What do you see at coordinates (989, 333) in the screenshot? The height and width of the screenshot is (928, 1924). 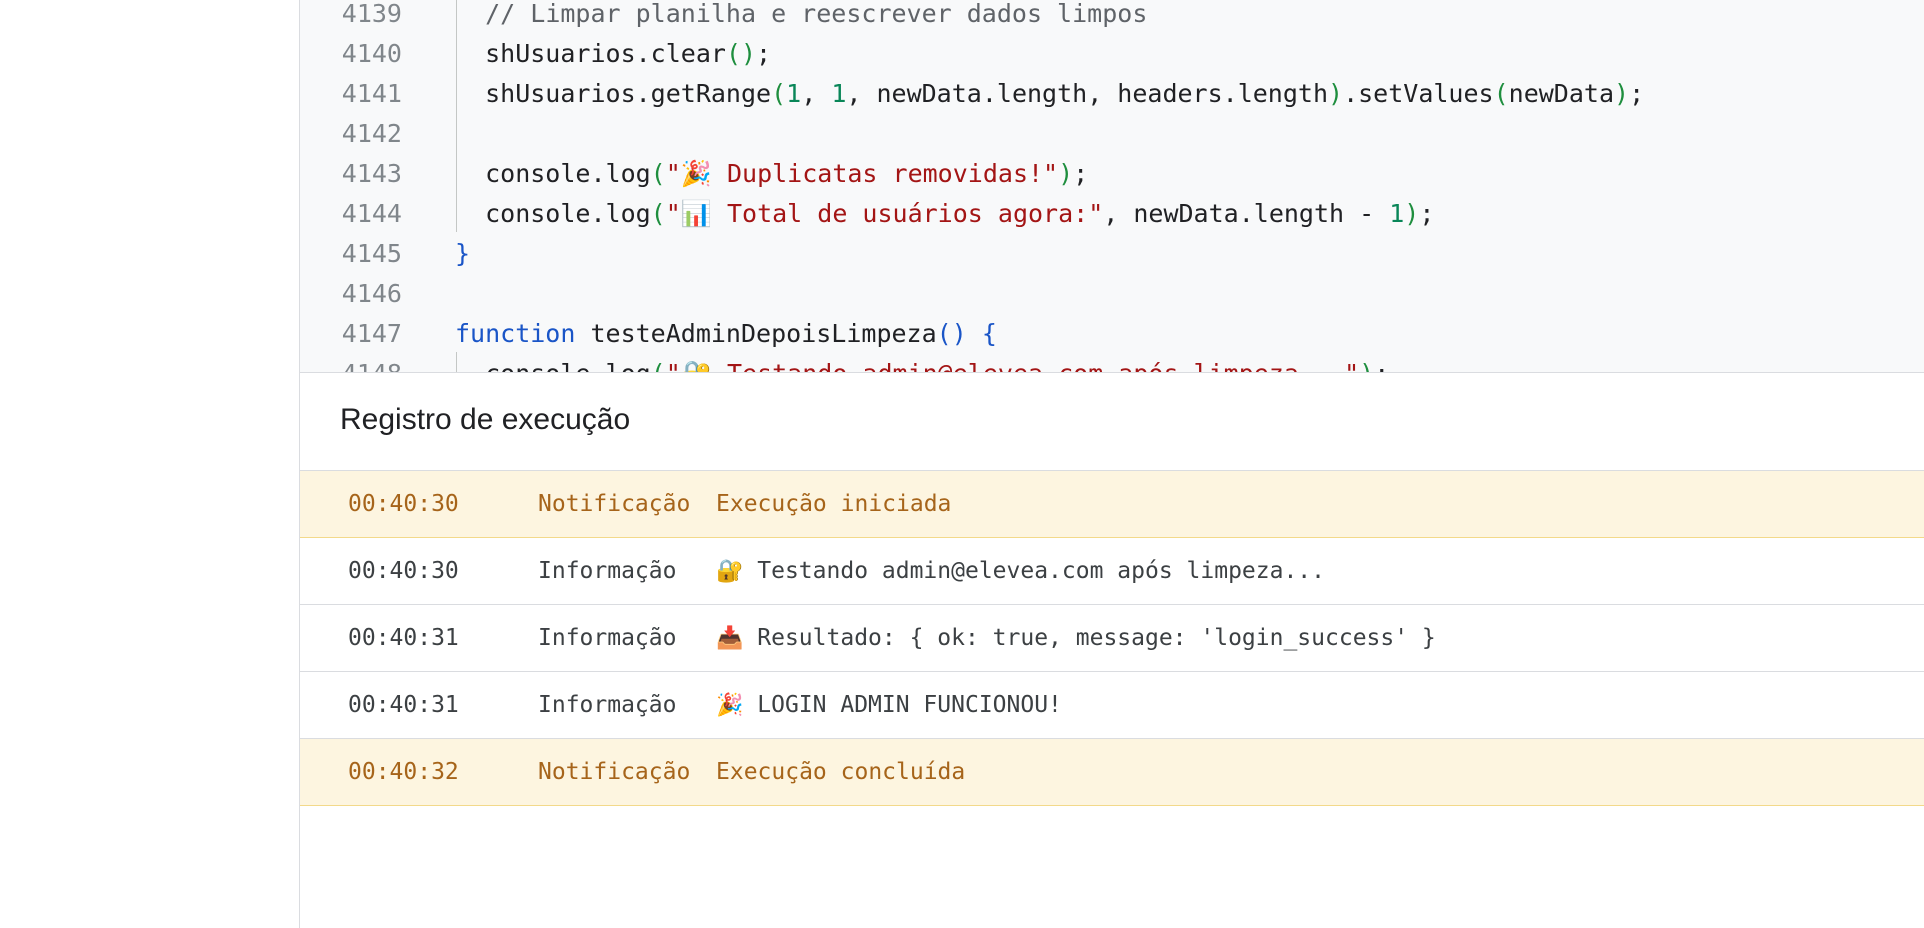 I see `code-token: {` at bounding box center [989, 333].